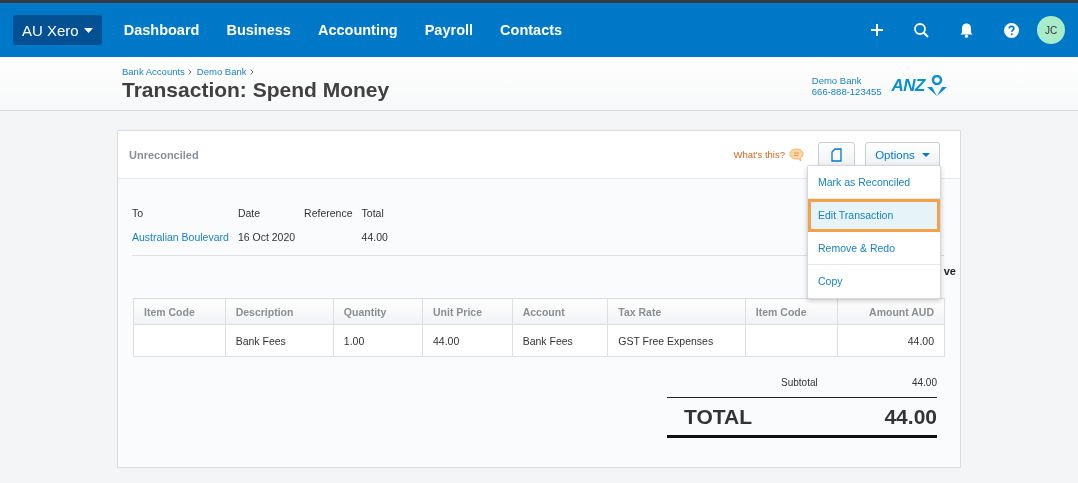 This screenshot has height=483, width=1078. Describe the element at coordinates (256, 90) in the screenshot. I see `page-title: Transaction: Spend Money` at that location.